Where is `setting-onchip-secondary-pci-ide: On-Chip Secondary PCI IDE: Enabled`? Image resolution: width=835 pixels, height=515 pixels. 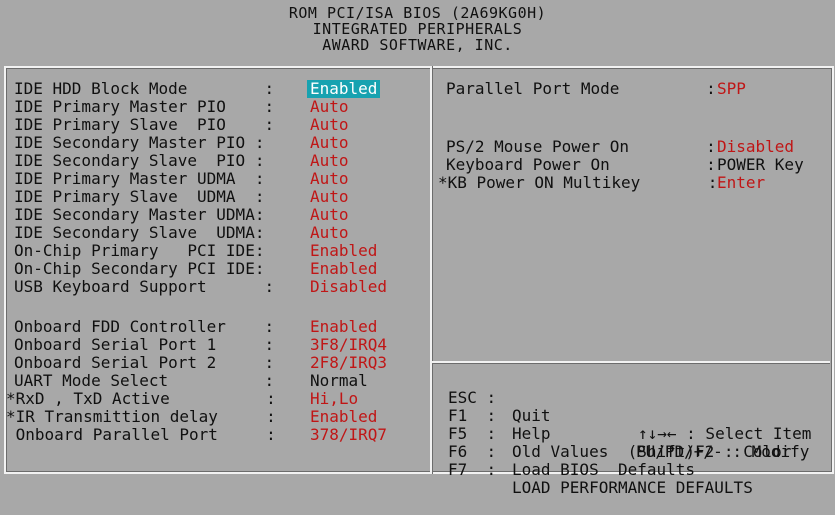
setting-onchip-secondary-pci-ide: On-Chip Secondary PCI IDE: Enabled is located at coordinates (219, 269).